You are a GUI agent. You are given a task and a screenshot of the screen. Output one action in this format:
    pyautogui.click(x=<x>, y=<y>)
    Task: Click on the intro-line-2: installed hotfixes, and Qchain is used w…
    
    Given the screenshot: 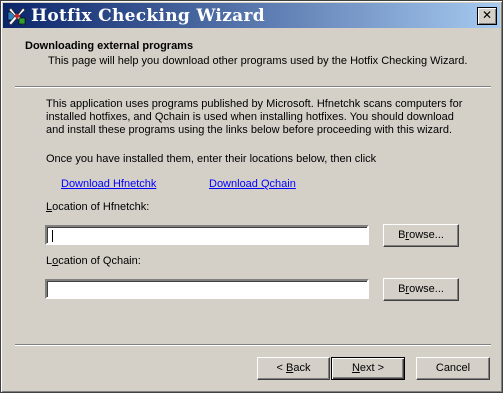 What is the action you would take?
    pyautogui.click(x=250, y=117)
    